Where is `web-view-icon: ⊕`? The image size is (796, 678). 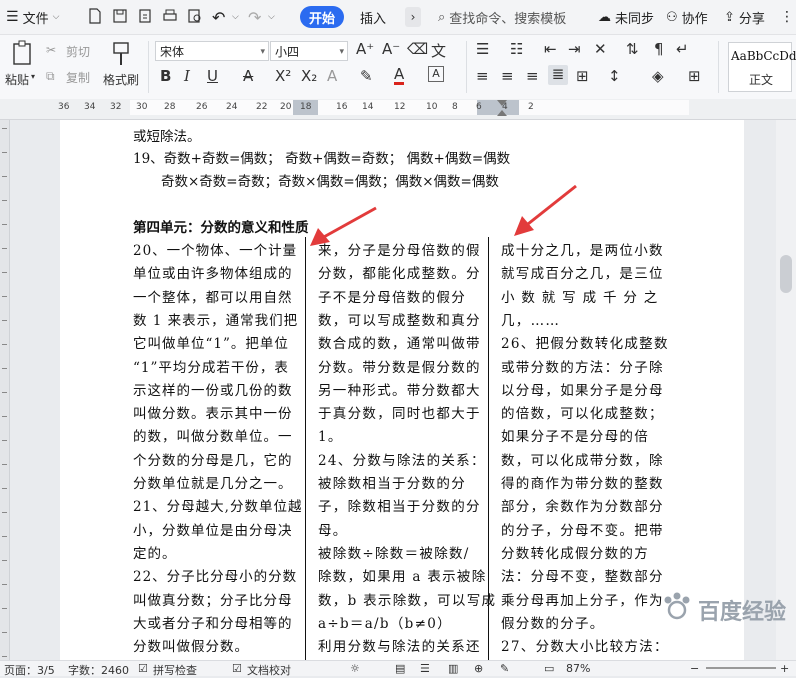
web-view-icon: ⊕ is located at coordinates (478, 668).